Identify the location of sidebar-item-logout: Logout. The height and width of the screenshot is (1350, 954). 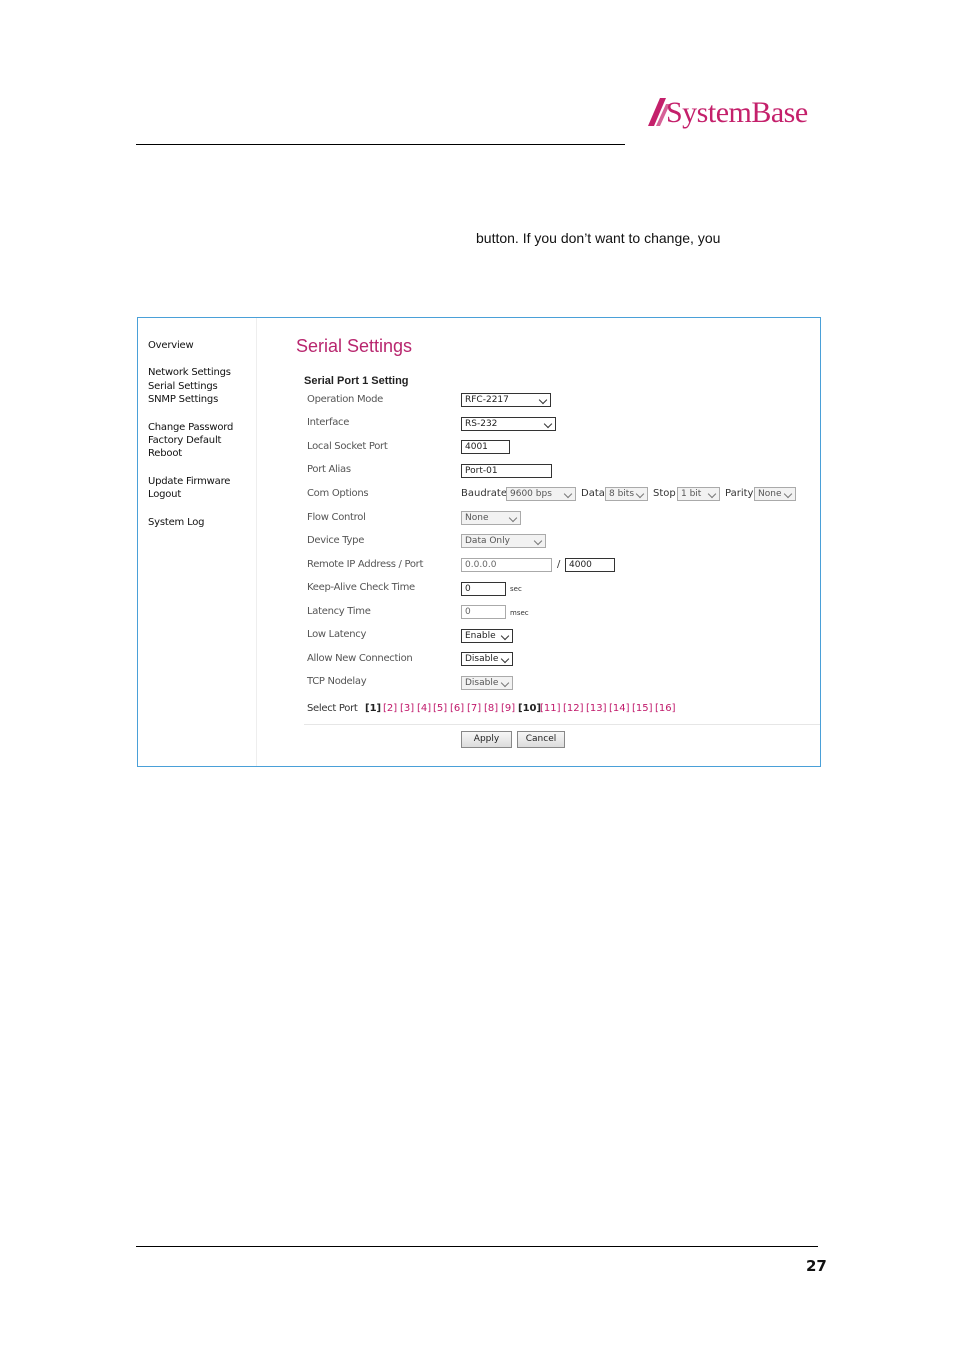
(164, 494).